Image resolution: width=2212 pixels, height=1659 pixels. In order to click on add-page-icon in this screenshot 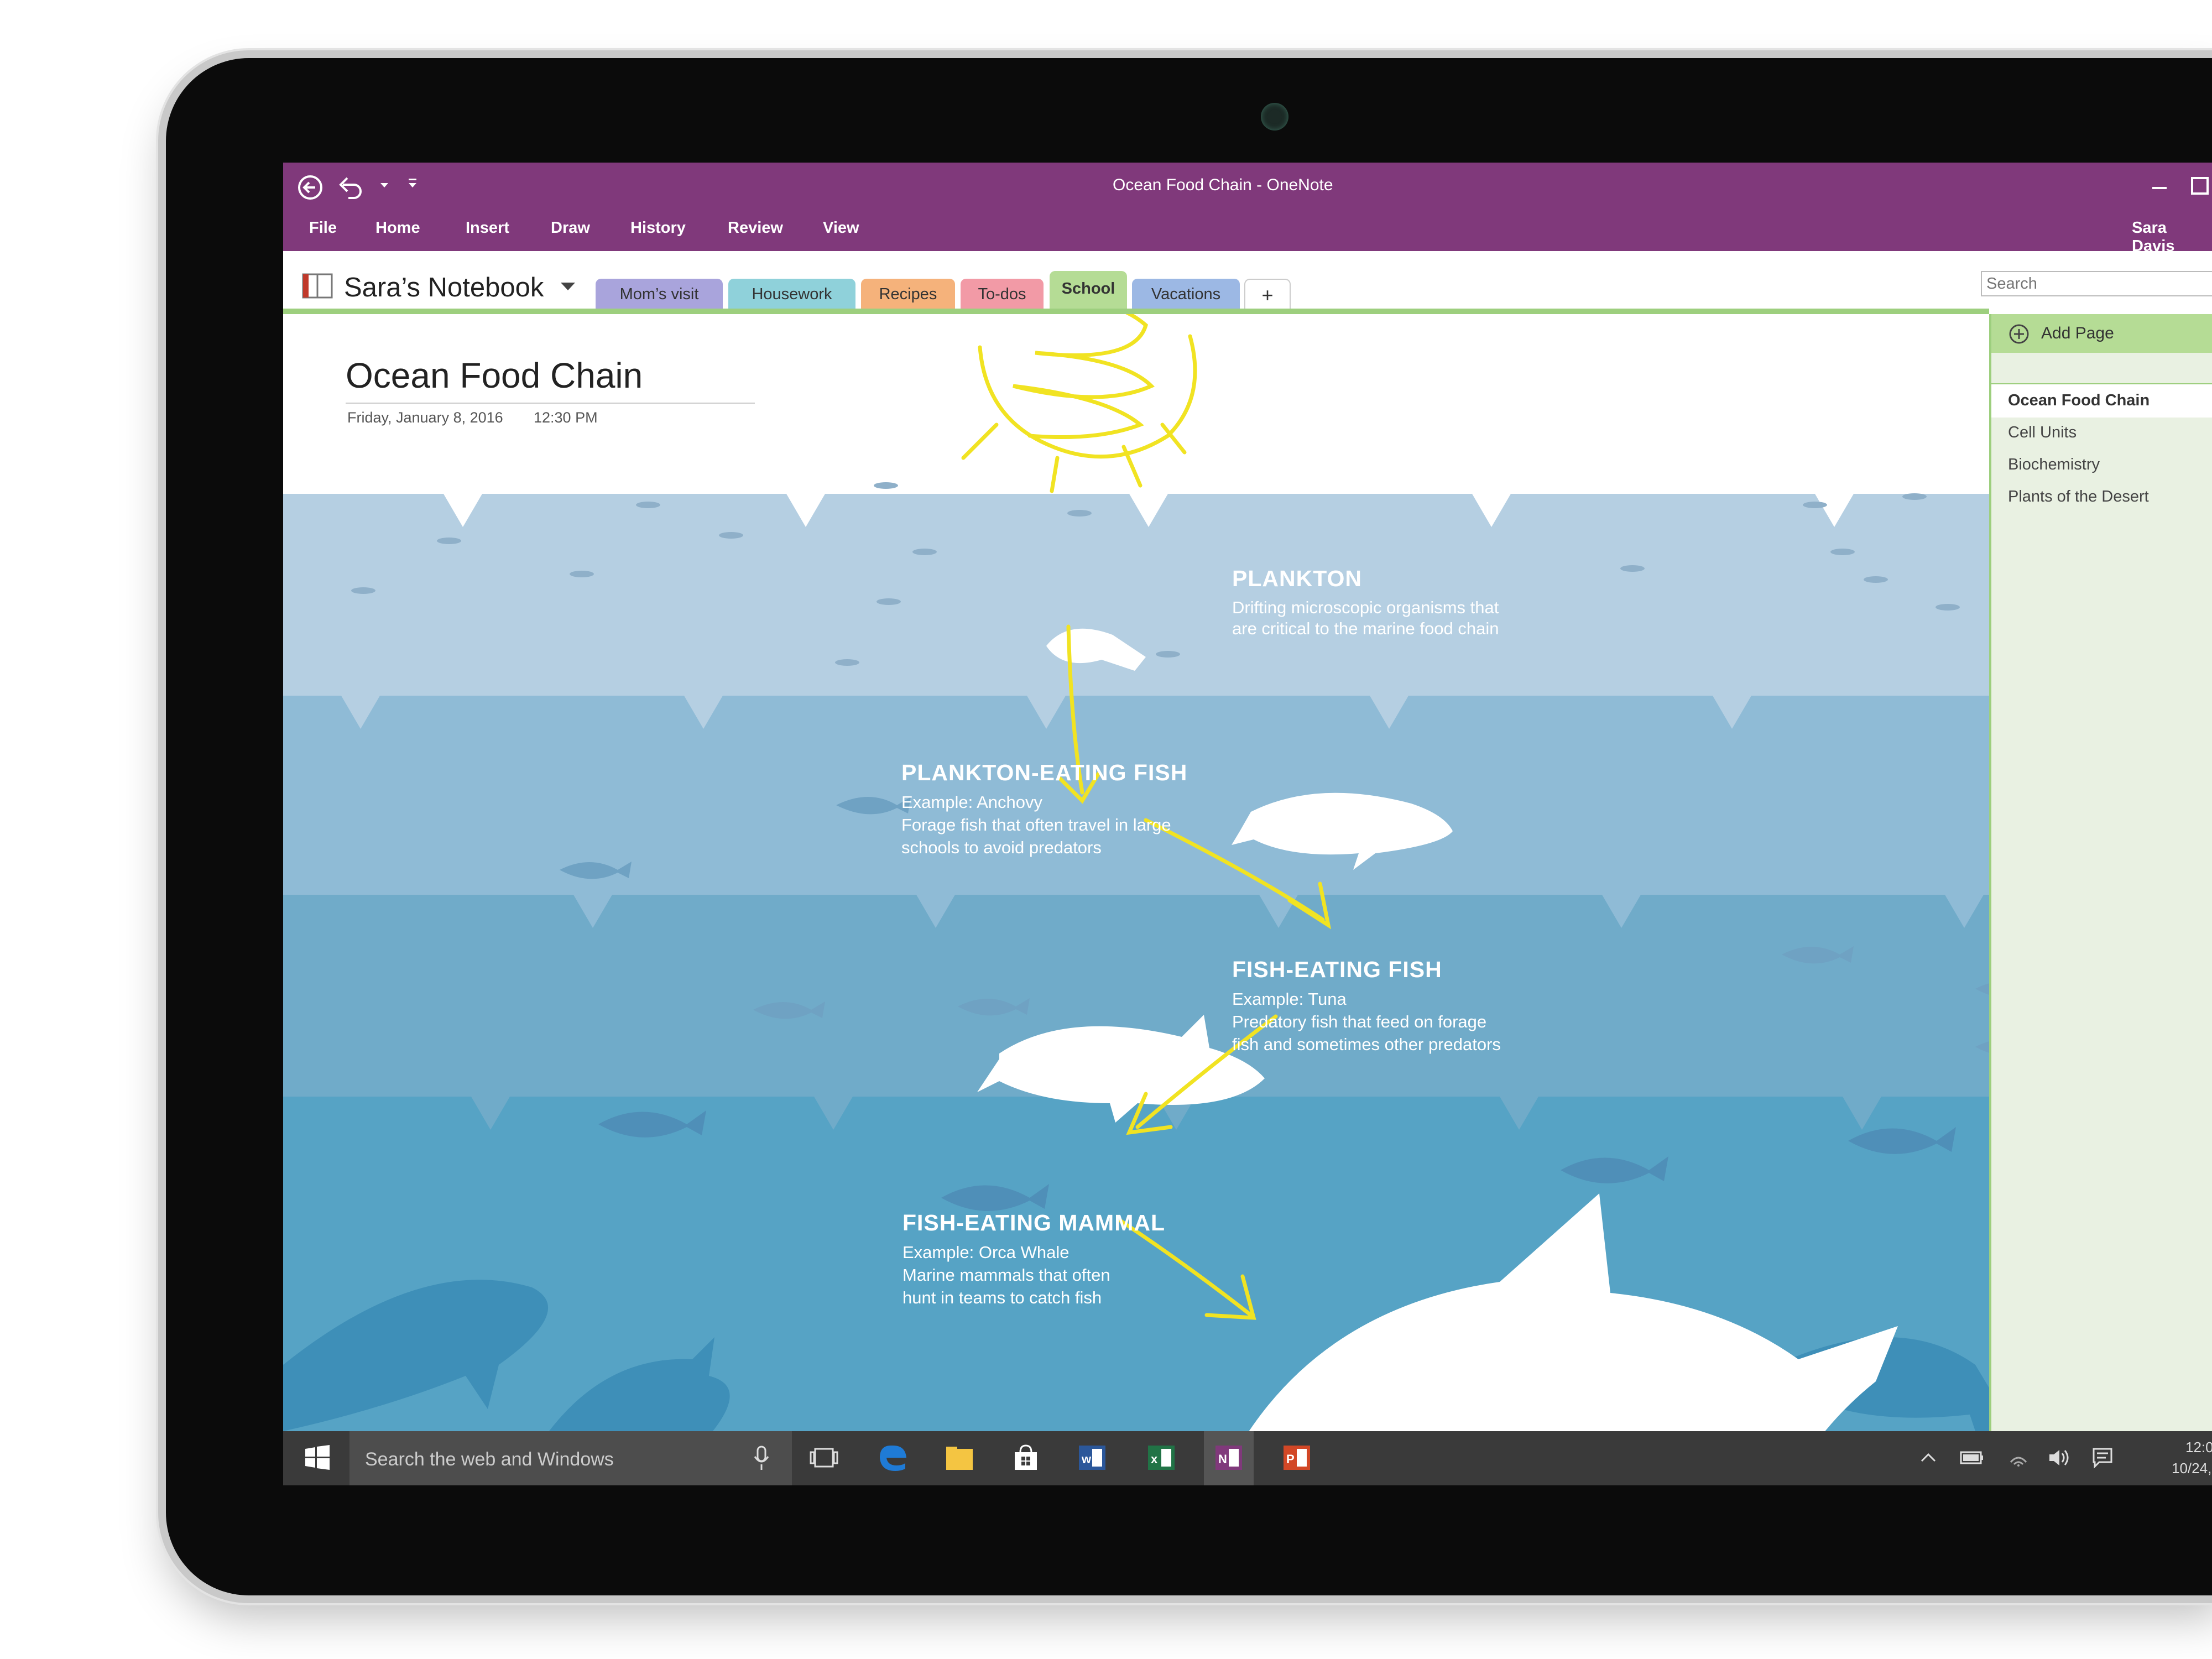, I will do `click(2019, 334)`.